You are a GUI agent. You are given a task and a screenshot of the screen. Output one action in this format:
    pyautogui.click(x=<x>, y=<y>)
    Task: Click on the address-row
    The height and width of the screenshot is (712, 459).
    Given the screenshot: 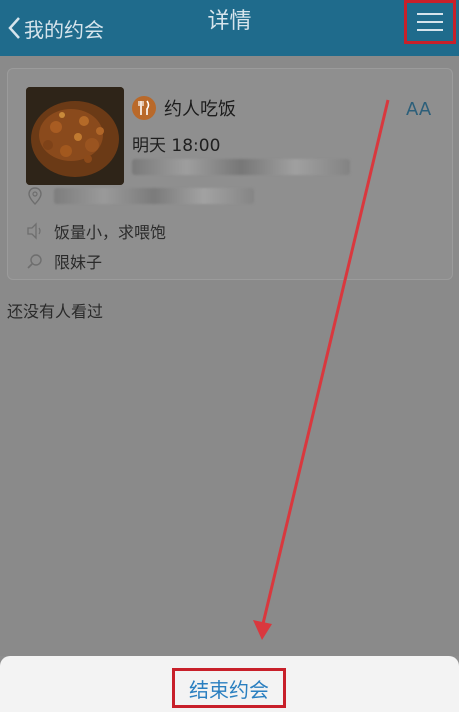 What is the action you would take?
    pyautogui.click(x=140, y=196)
    